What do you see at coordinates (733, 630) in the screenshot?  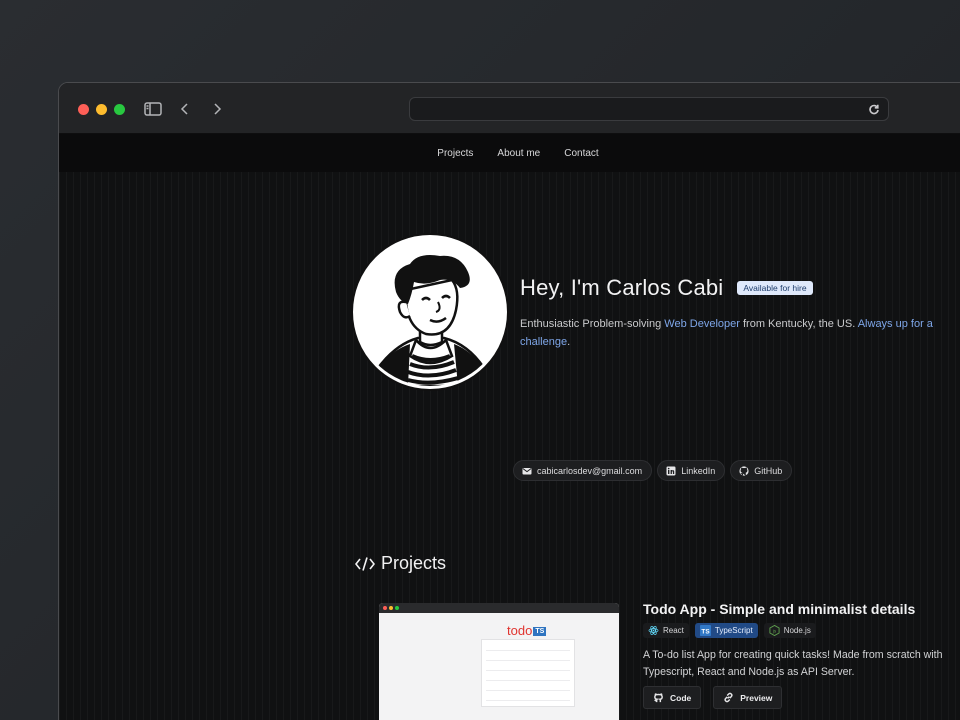 I see `tag-typescript-label: TypeScript` at bounding box center [733, 630].